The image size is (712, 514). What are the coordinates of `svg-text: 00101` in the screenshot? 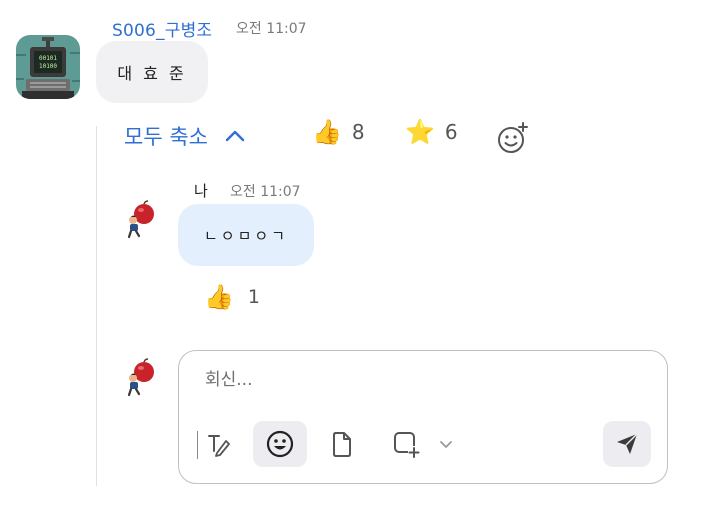 It's located at (48, 58).